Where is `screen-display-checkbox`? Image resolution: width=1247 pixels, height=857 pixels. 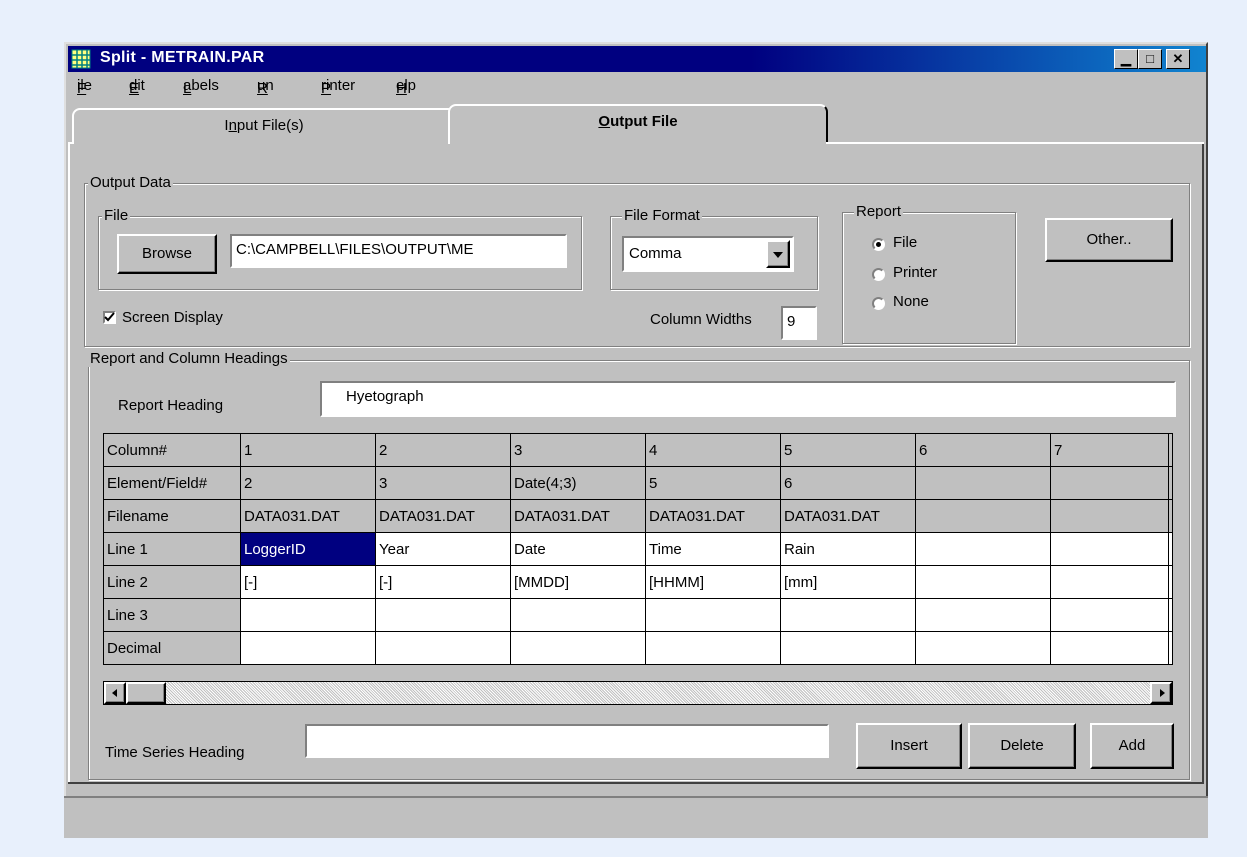
screen-display-checkbox is located at coordinates (109, 317).